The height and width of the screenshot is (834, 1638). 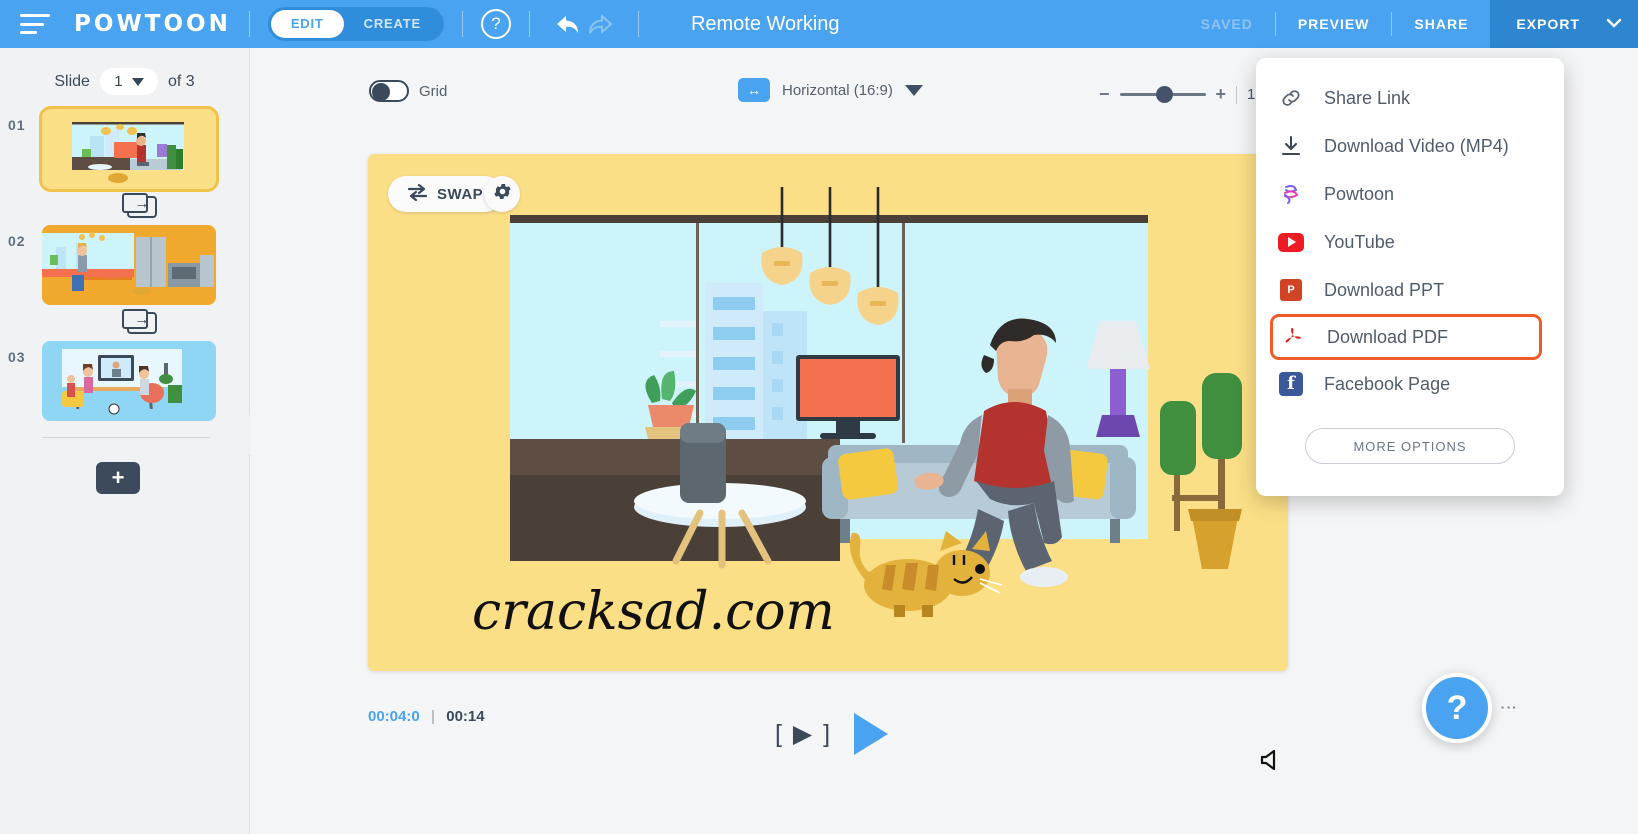 What do you see at coordinates (1548, 24) in the screenshot?
I see `export-label: EXPORT` at bounding box center [1548, 24].